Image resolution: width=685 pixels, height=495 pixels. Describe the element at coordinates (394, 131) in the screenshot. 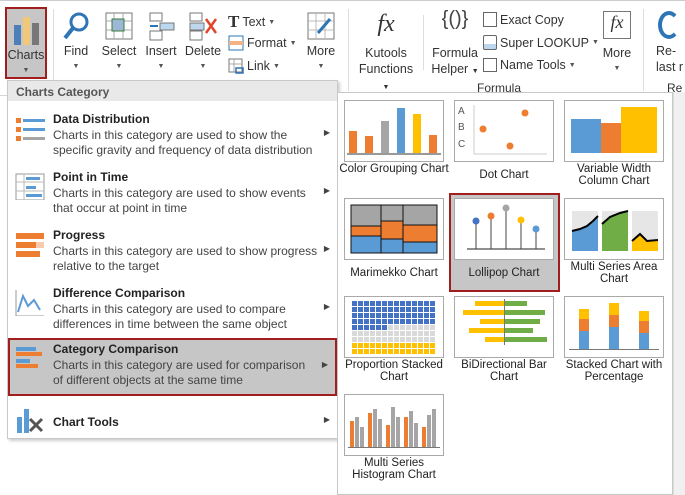

I see `thumb-color-grouping-chart` at that location.